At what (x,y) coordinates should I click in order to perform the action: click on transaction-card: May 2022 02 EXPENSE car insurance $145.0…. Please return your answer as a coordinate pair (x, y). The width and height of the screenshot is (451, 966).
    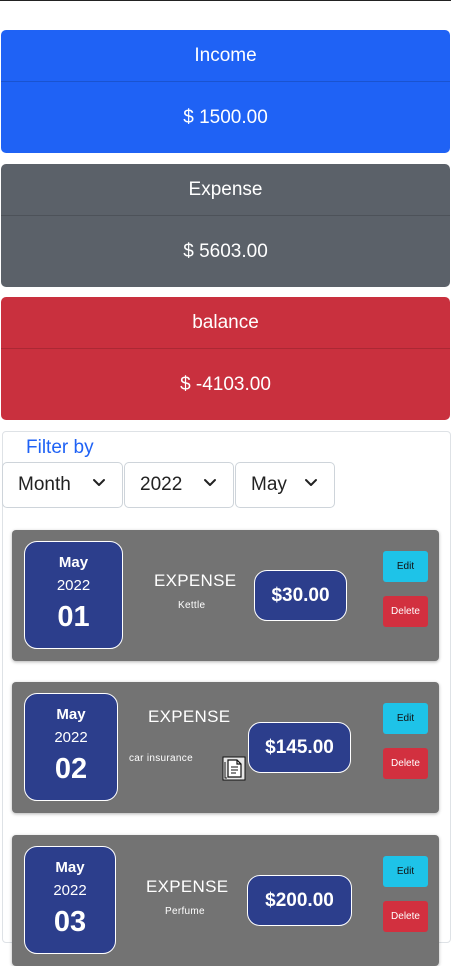
    Looking at the image, I should click on (225, 747).